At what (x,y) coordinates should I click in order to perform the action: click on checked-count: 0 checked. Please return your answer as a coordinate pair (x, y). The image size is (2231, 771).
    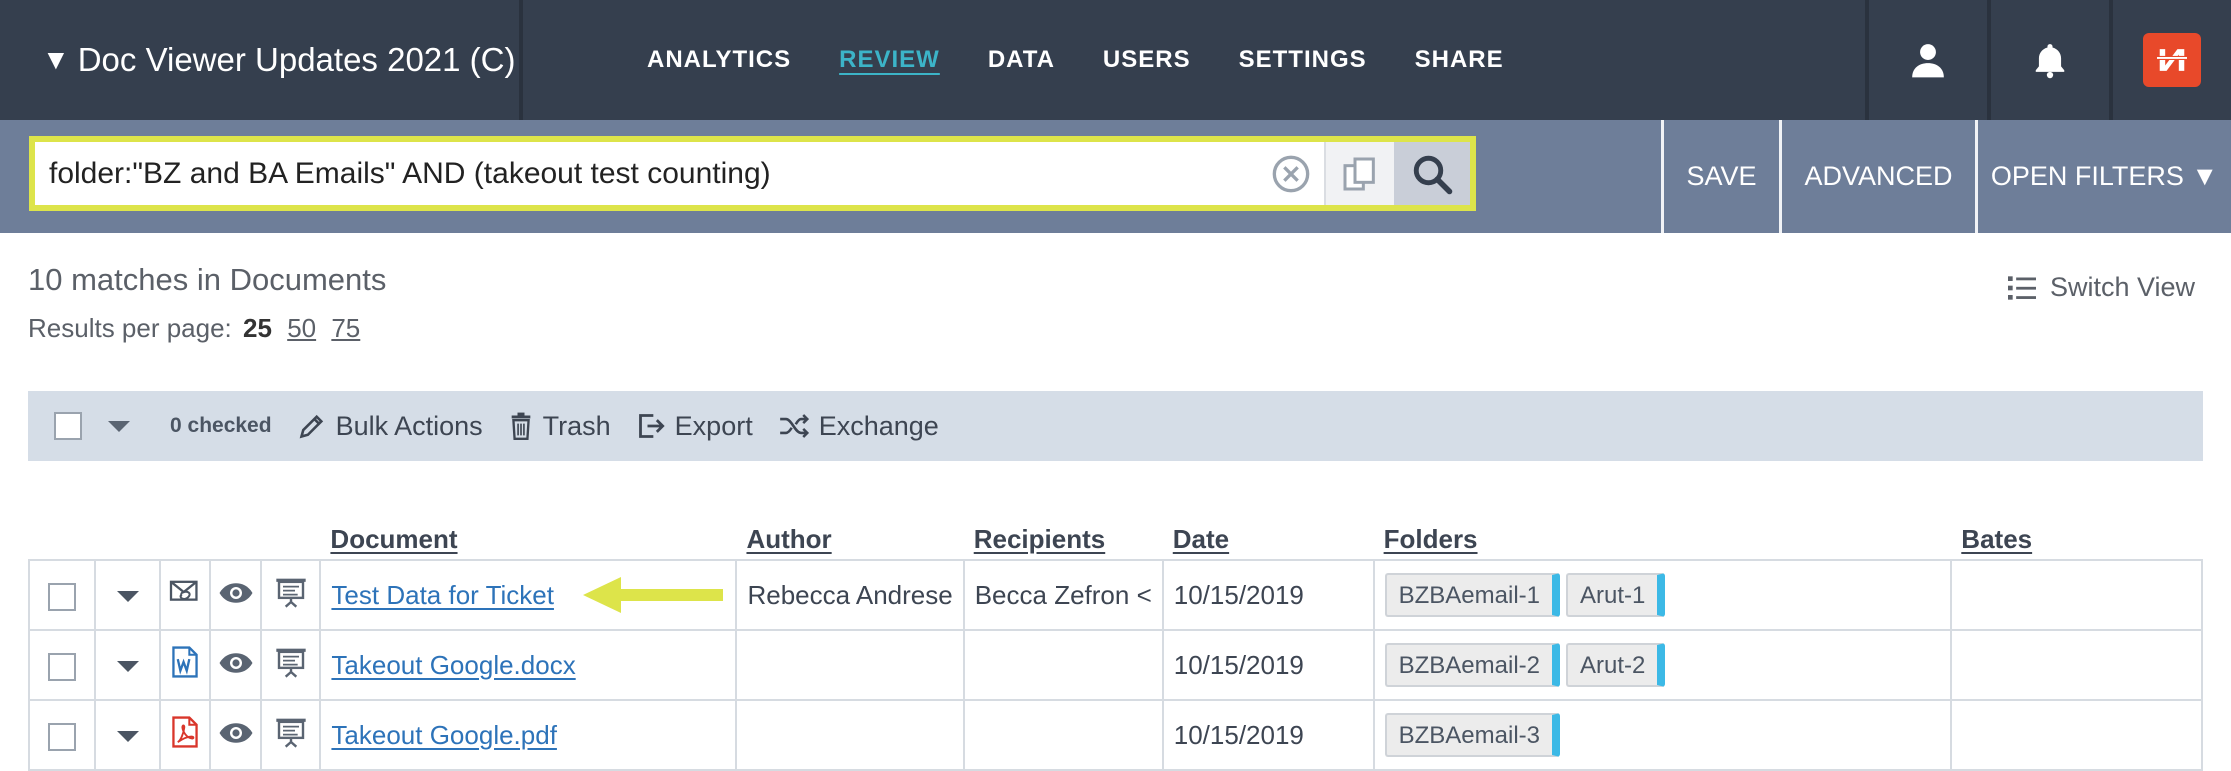
    Looking at the image, I should click on (221, 425).